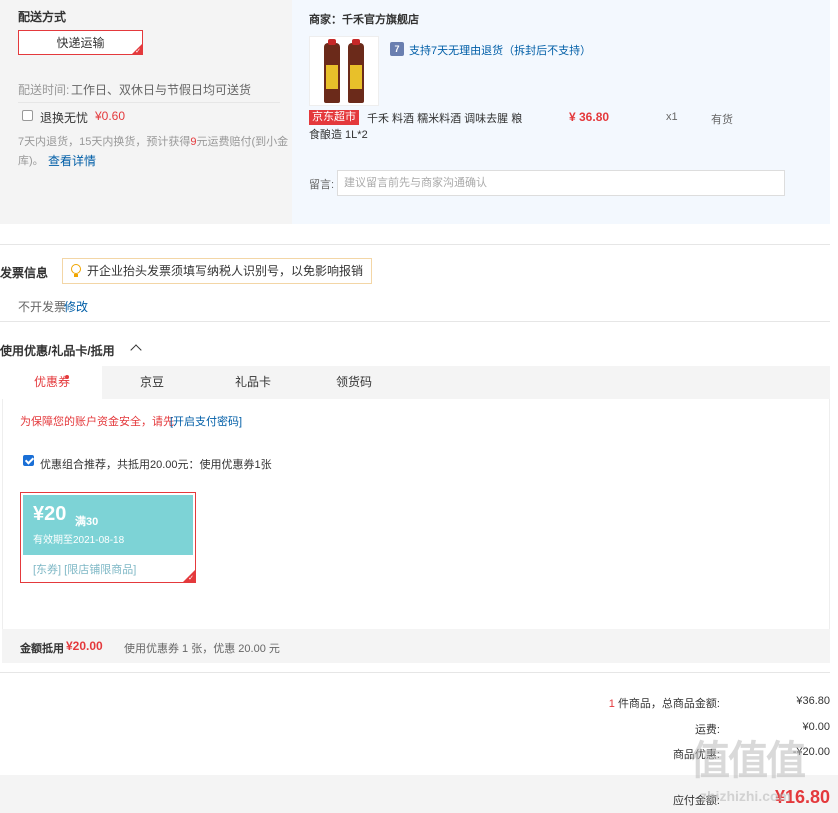 Image resolution: width=838 pixels, height=813 pixels. What do you see at coordinates (668, 704) in the screenshot?
I see `items-label-text: 件商品，总商品金额:` at bounding box center [668, 704].